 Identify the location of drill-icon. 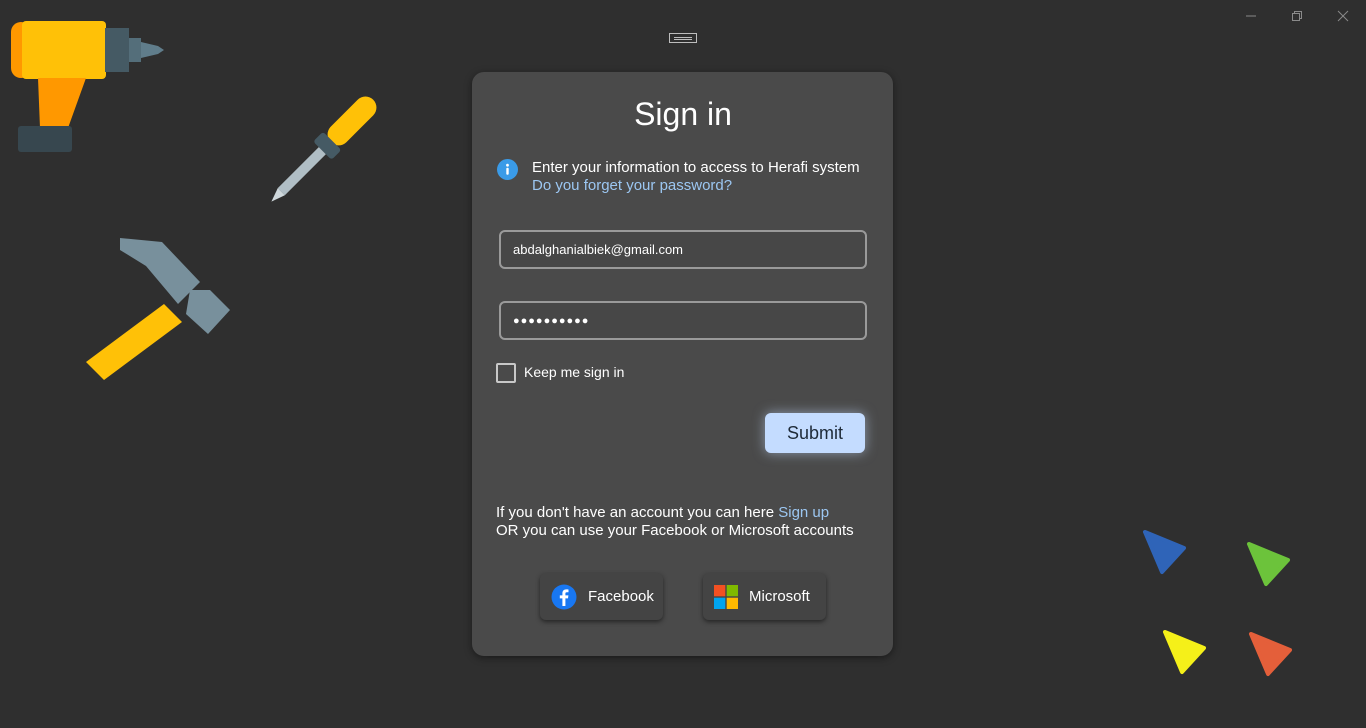
(87, 86).